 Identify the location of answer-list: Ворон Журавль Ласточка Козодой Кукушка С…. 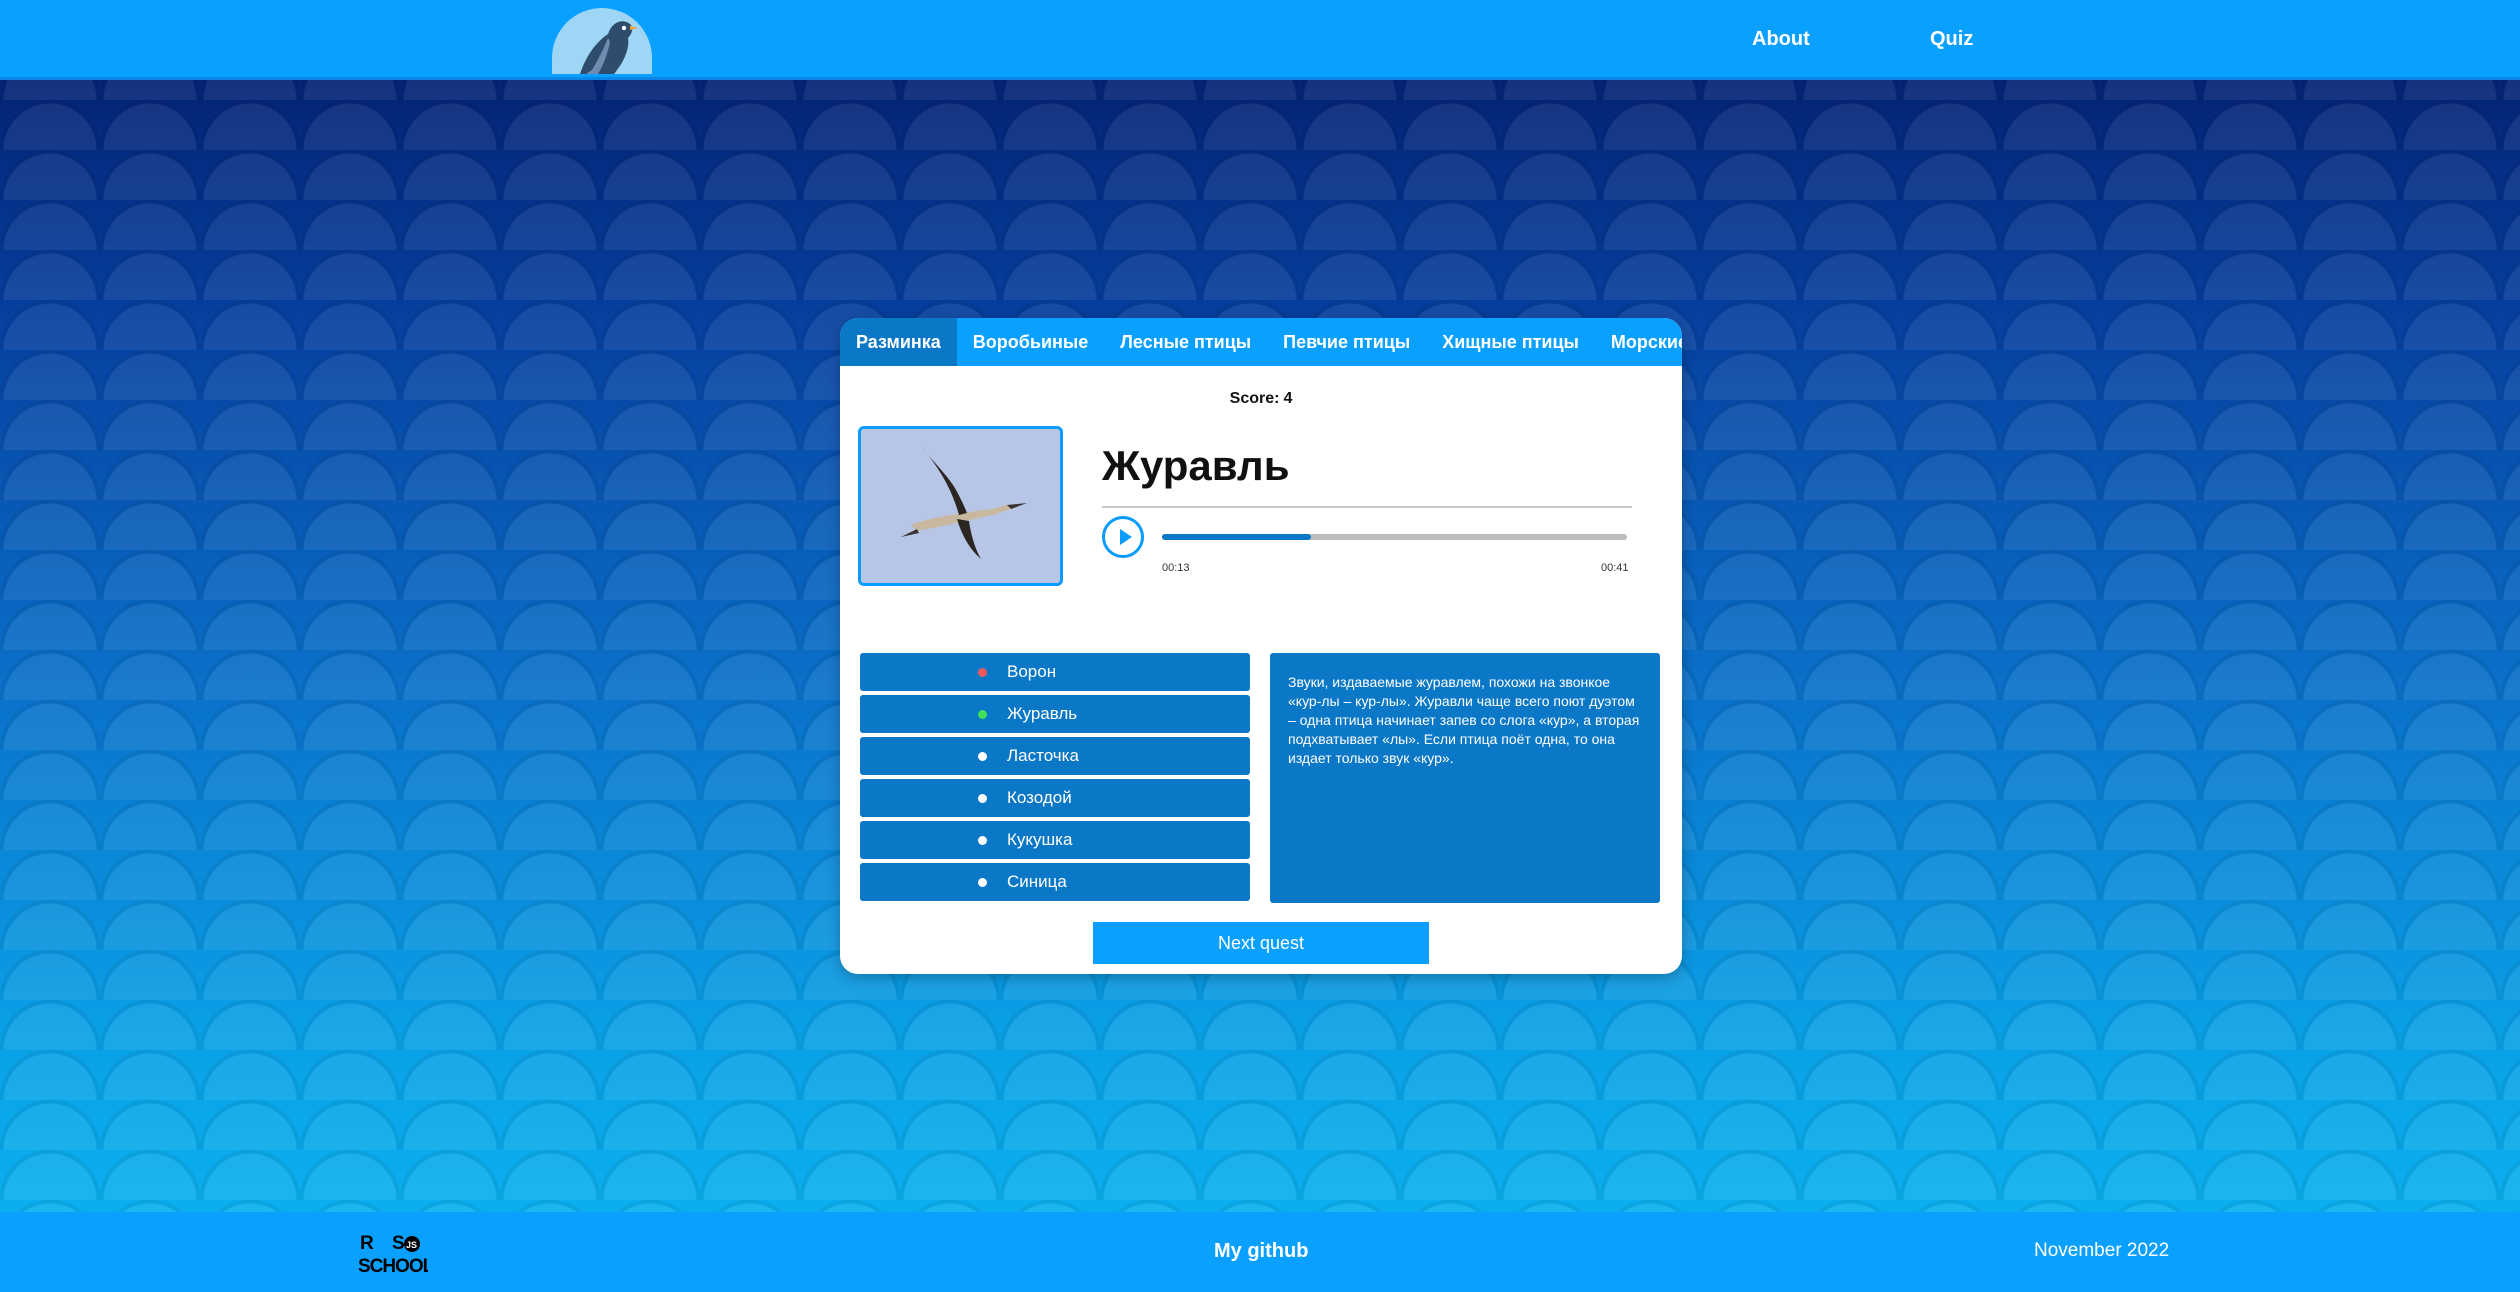
(1055, 779).